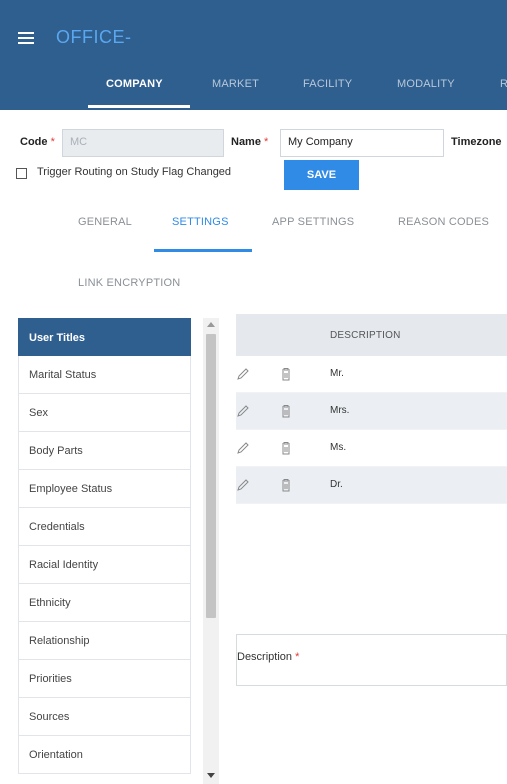 This screenshot has height=784, width=507. Describe the element at coordinates (503, 84) in the screenshot. I see `tab-overflow: R` at that location.